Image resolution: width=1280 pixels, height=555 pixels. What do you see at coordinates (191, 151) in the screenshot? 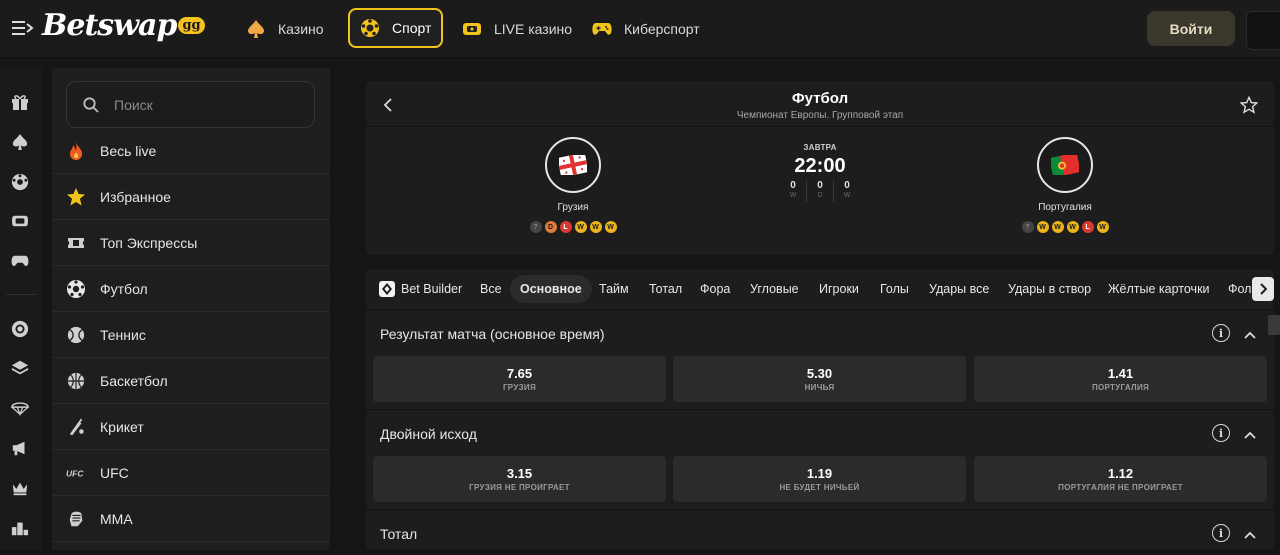
I see `sidebar-item-all-live: Весь live` at bounding box center [191, 151].